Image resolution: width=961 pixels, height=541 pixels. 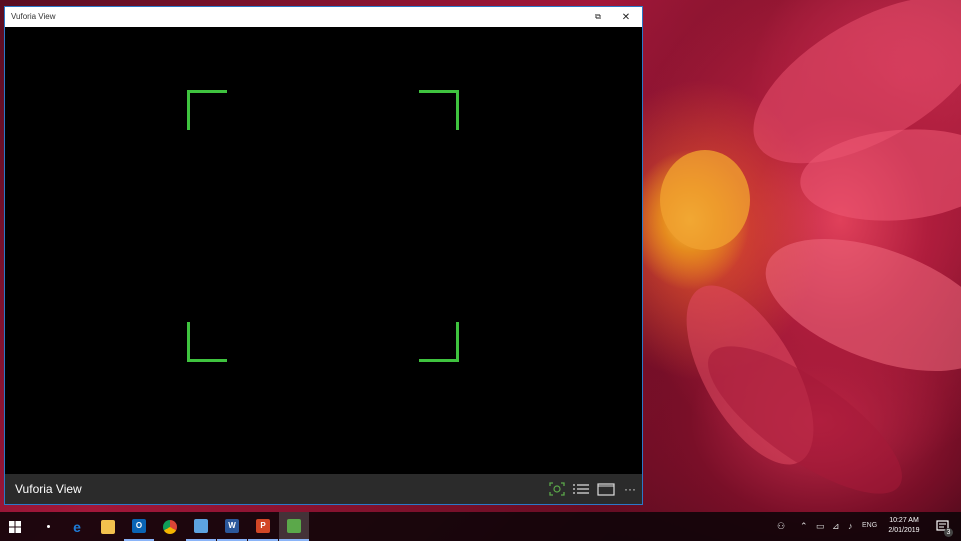 I want to click on scan-button, so click(x=557, y=489).